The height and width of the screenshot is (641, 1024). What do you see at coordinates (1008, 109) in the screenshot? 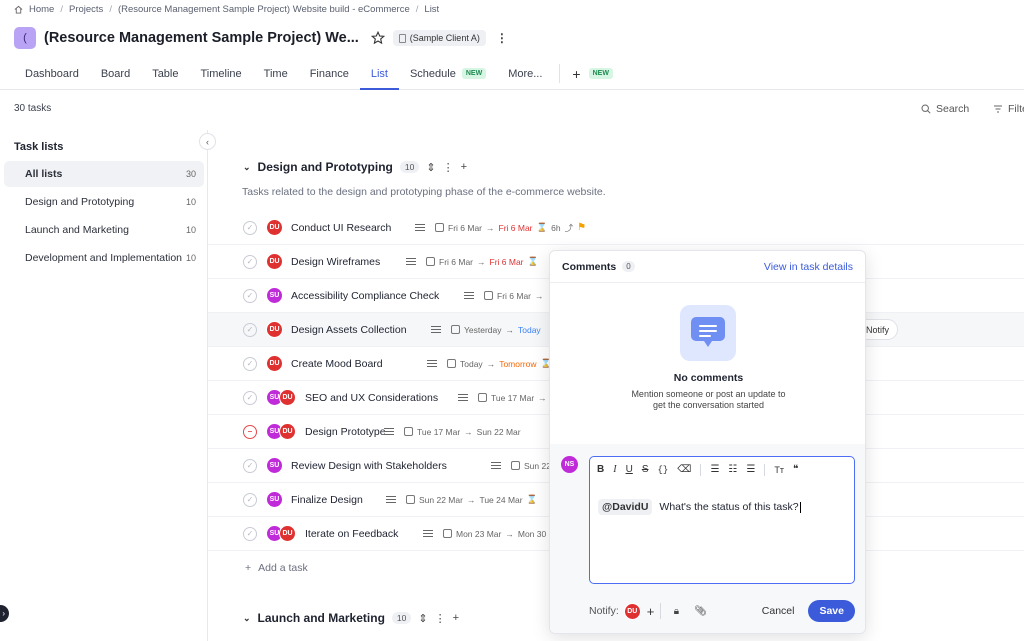
I see `filter-button: Filter` at bounding box center [1008, 109].